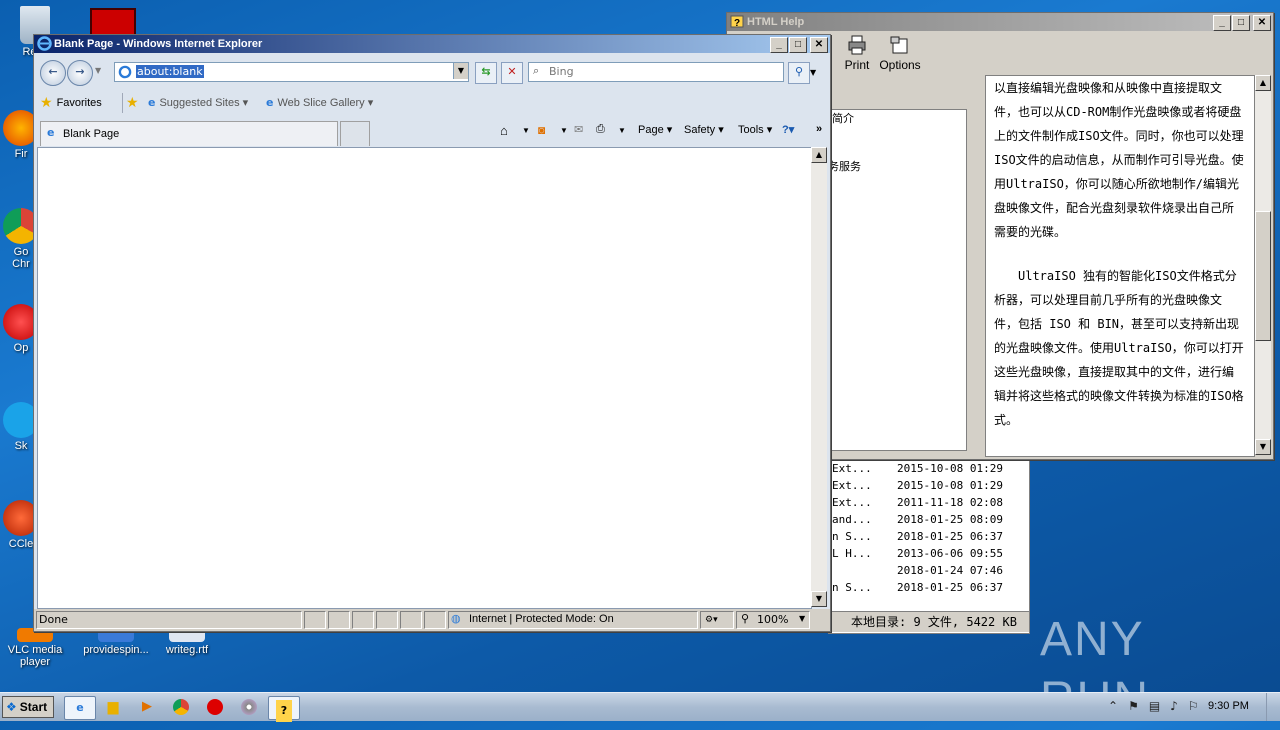 The width and height of the screenshot is (1280, 730). What do you see at coordinates (896, 280) in the screenshot?
I see `help-nav-pane: 简介 务服务` at bounding box center [896, 280].